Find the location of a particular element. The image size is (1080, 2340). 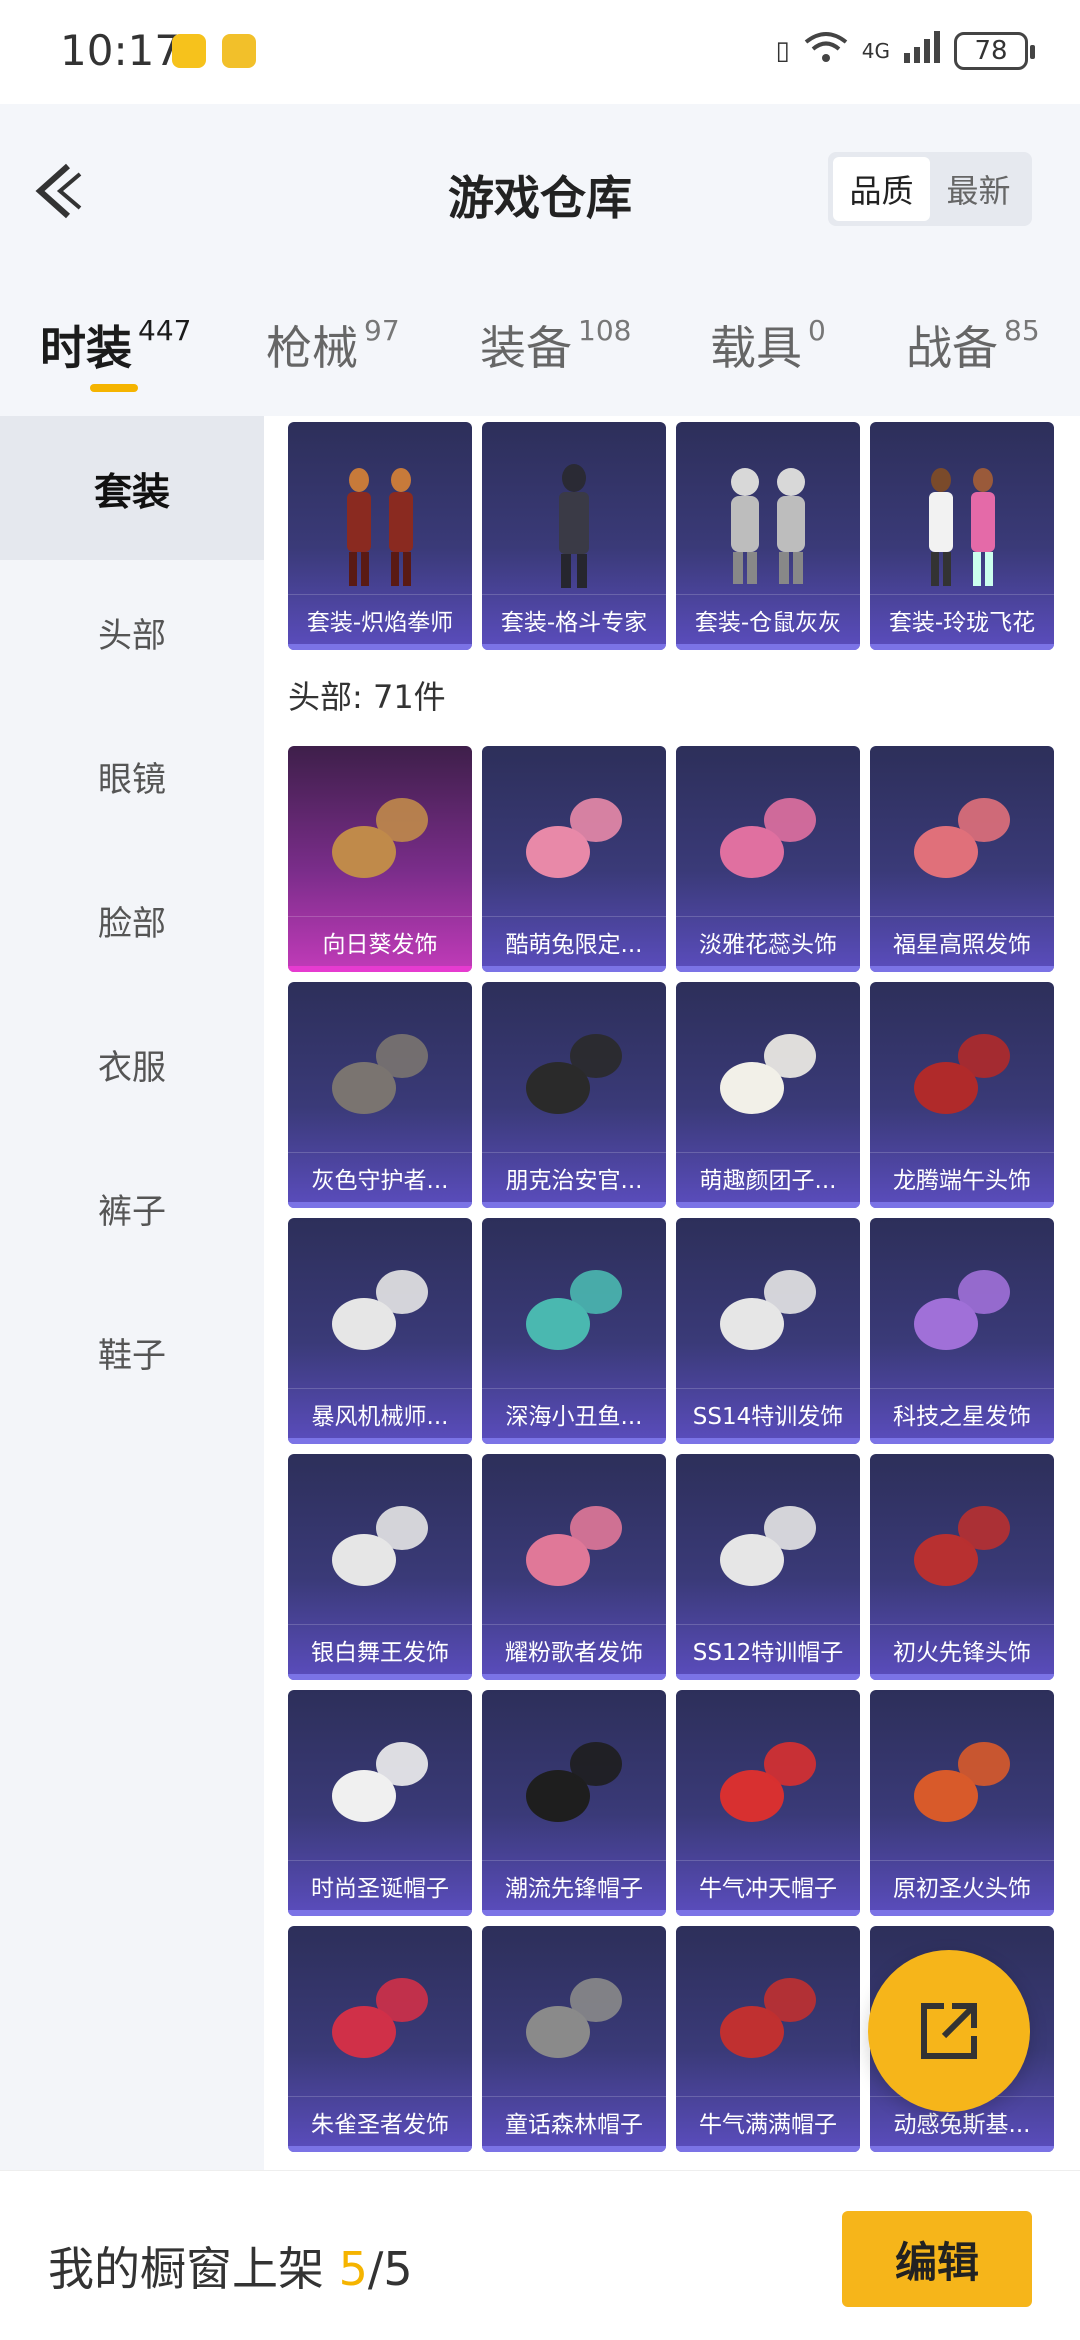

item-name: 套装-仓鼠灰灰 is located at coordinates (768, 619).